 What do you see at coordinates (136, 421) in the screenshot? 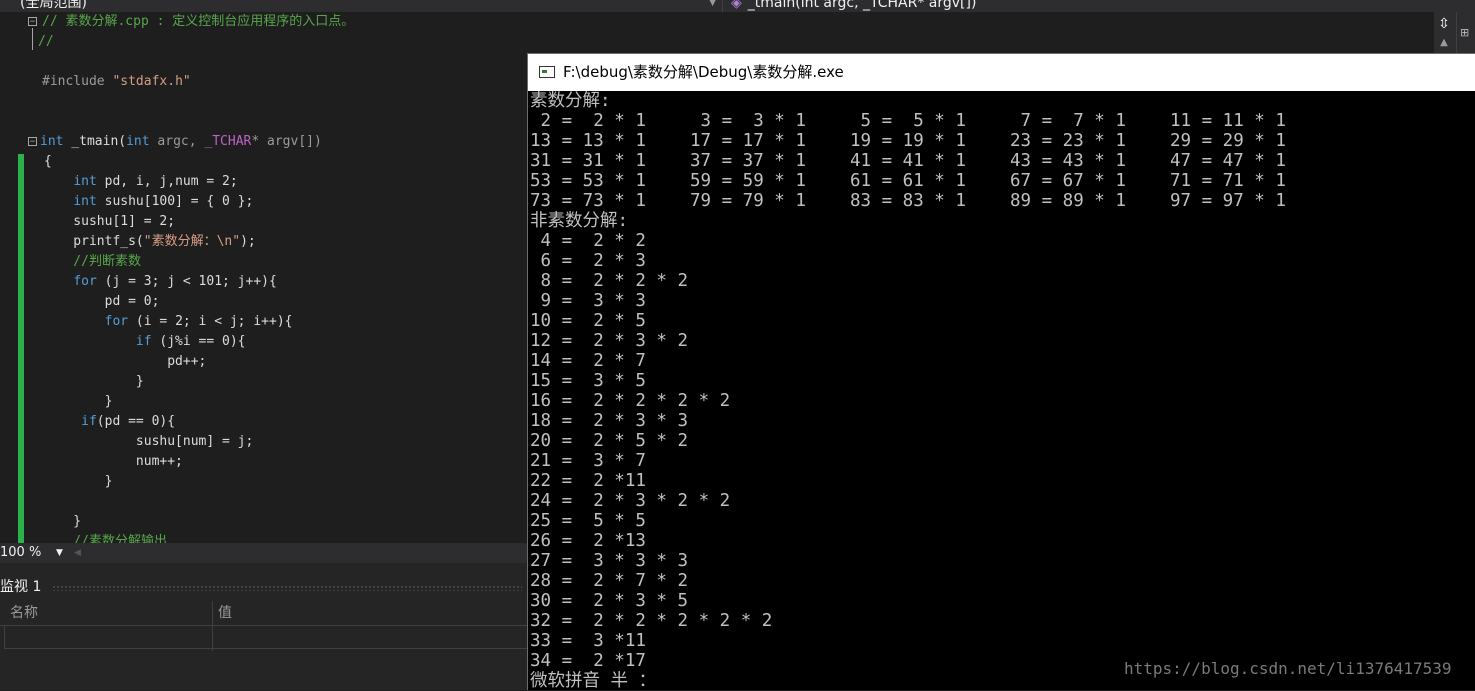
I see `code-token: (pd == 0){` at bounding box center [136, 421].